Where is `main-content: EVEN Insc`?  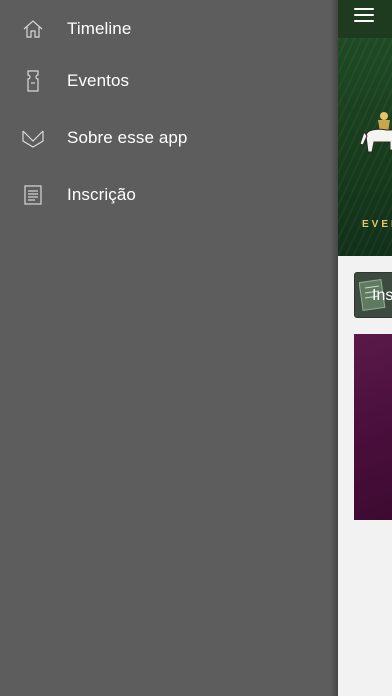
main-content: EVEN Insc is located at coordinates (365, 348).